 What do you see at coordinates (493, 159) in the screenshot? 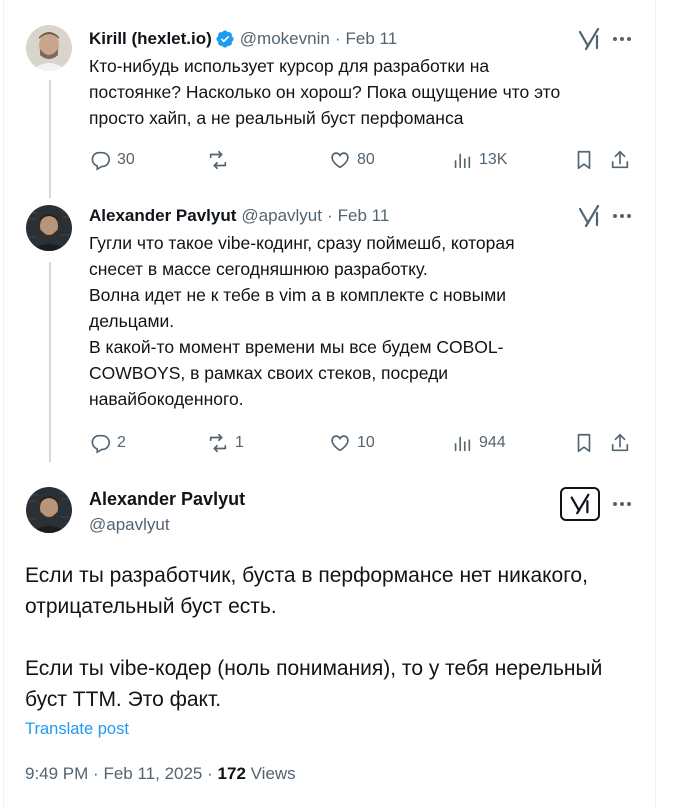
I see `views-count: 13K` at bounding box center [493, 159].